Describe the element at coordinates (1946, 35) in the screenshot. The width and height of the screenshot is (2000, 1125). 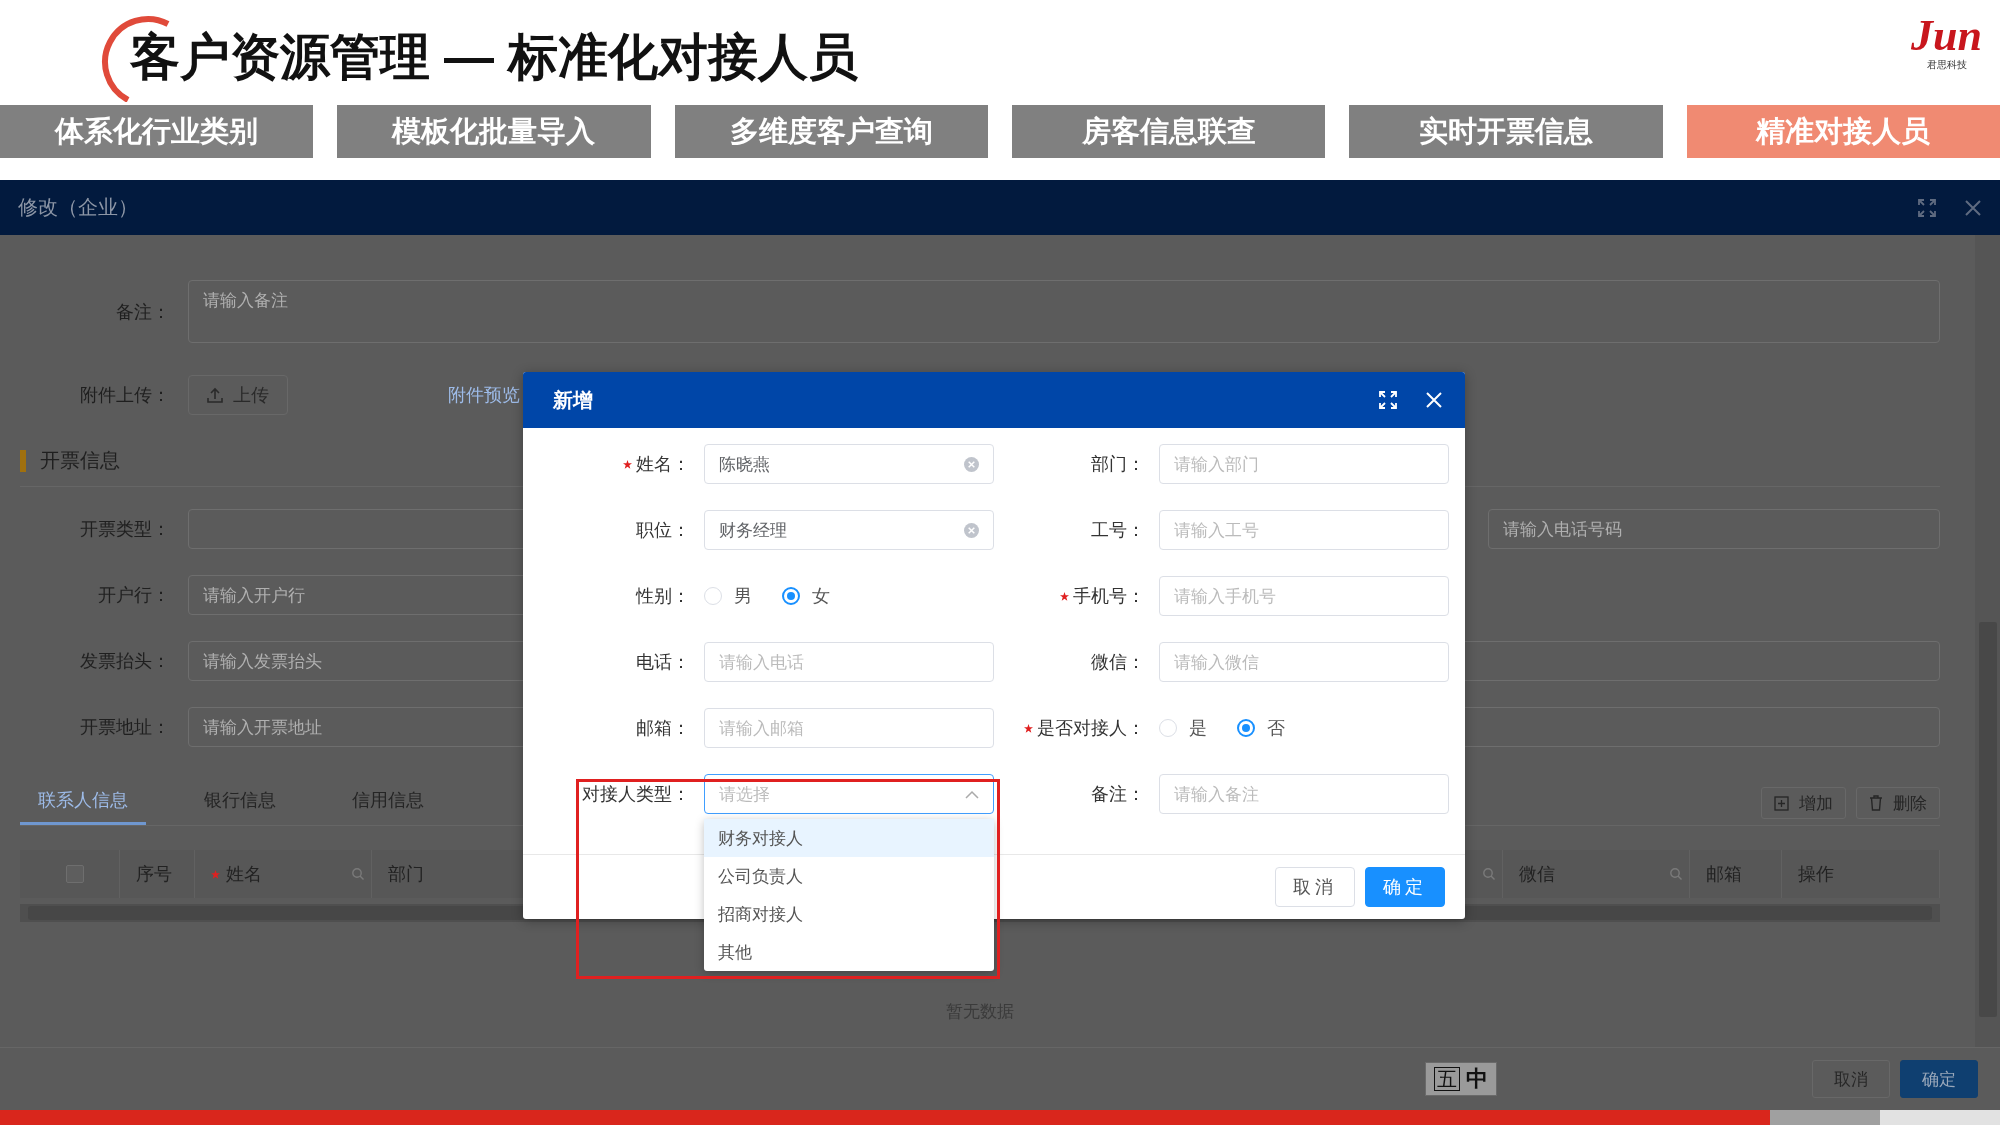
I see `logo: Jun` at that location.